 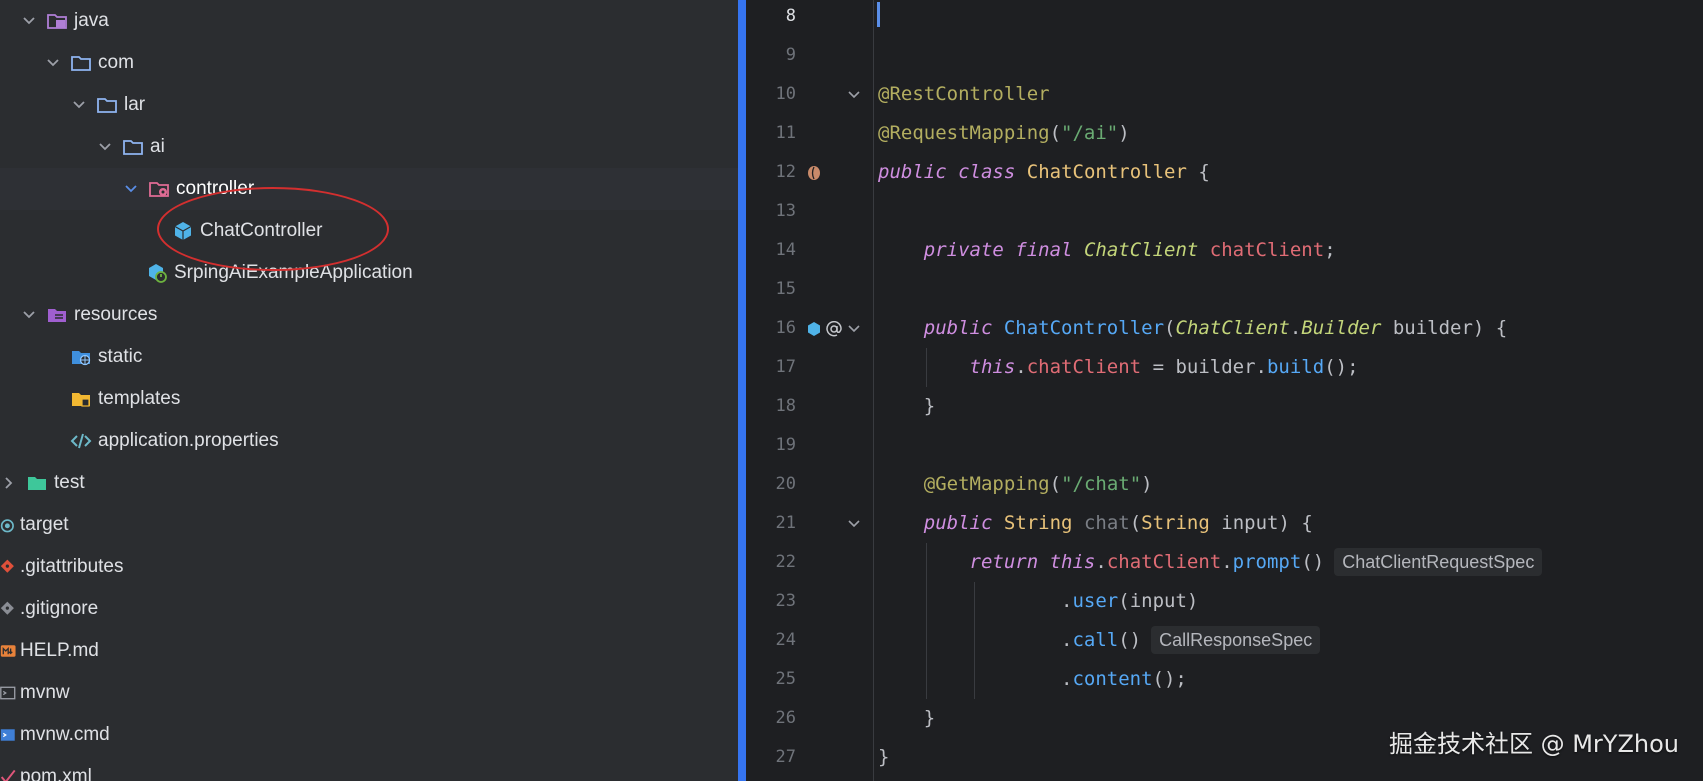 What do you see at coordinates (369, 525) in the screenshot?
I see `tree-item-target: target` at bounding box center [369, 525].